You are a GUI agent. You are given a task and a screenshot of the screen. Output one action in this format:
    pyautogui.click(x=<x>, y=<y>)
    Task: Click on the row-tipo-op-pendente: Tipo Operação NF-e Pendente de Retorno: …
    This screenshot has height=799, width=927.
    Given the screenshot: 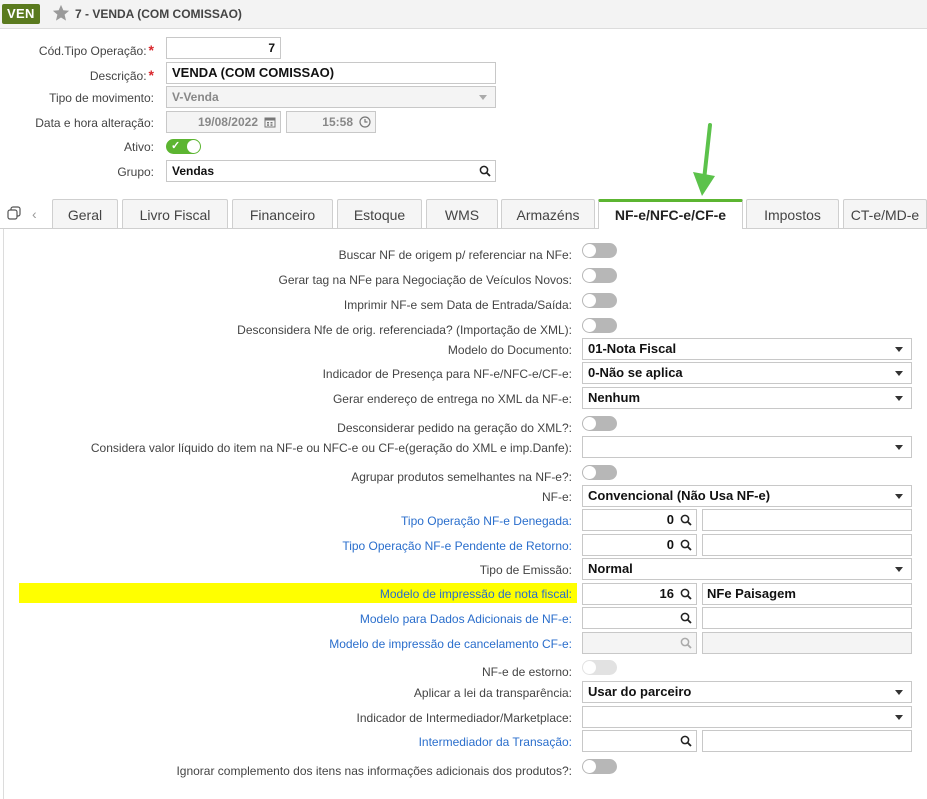 What is the action you would take?
    pyautogui.click(x=464, y=546)
    